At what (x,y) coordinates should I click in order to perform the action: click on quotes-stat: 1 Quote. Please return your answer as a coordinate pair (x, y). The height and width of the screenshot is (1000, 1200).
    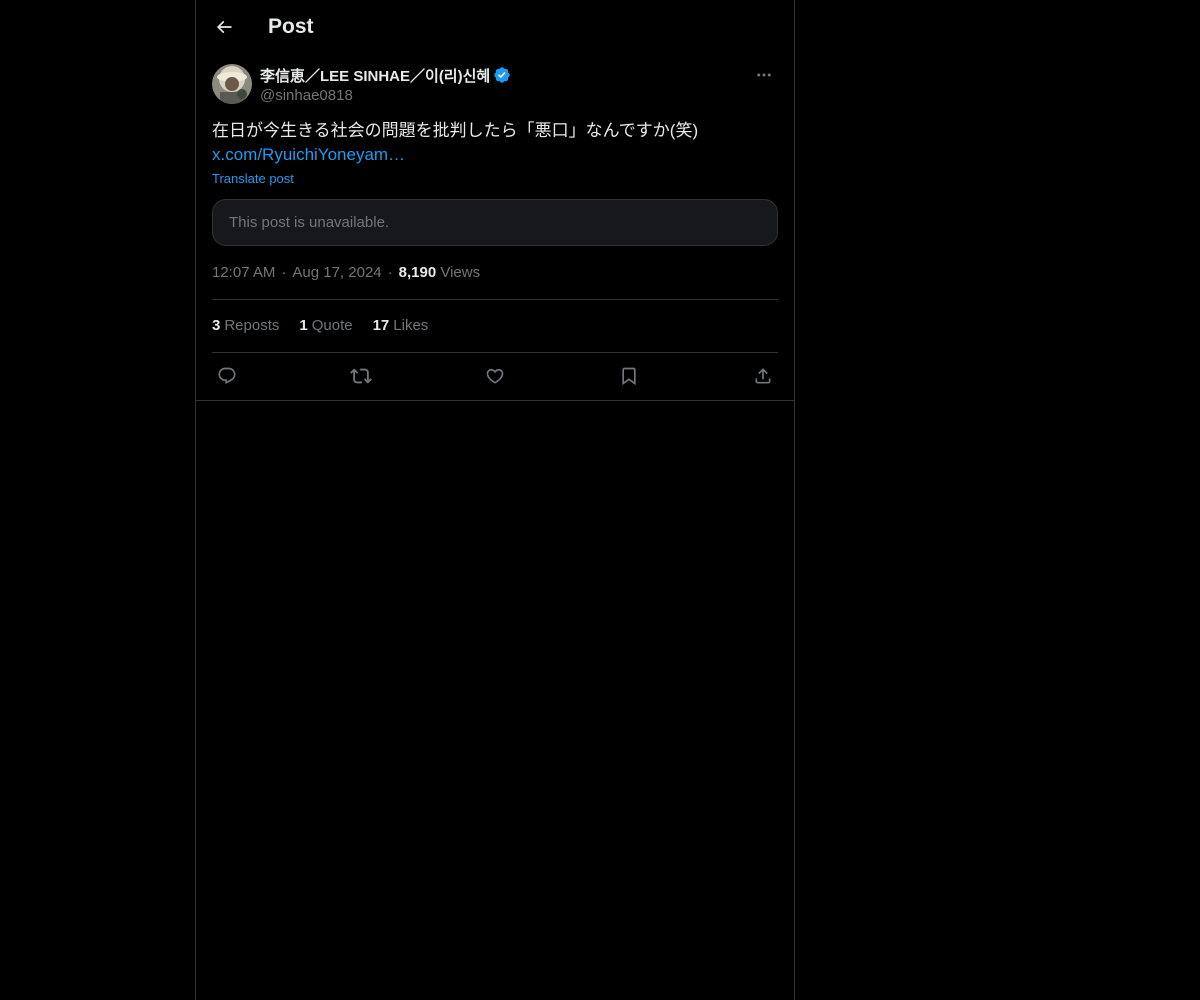
    Looking at the image, I should click on (325, 326).